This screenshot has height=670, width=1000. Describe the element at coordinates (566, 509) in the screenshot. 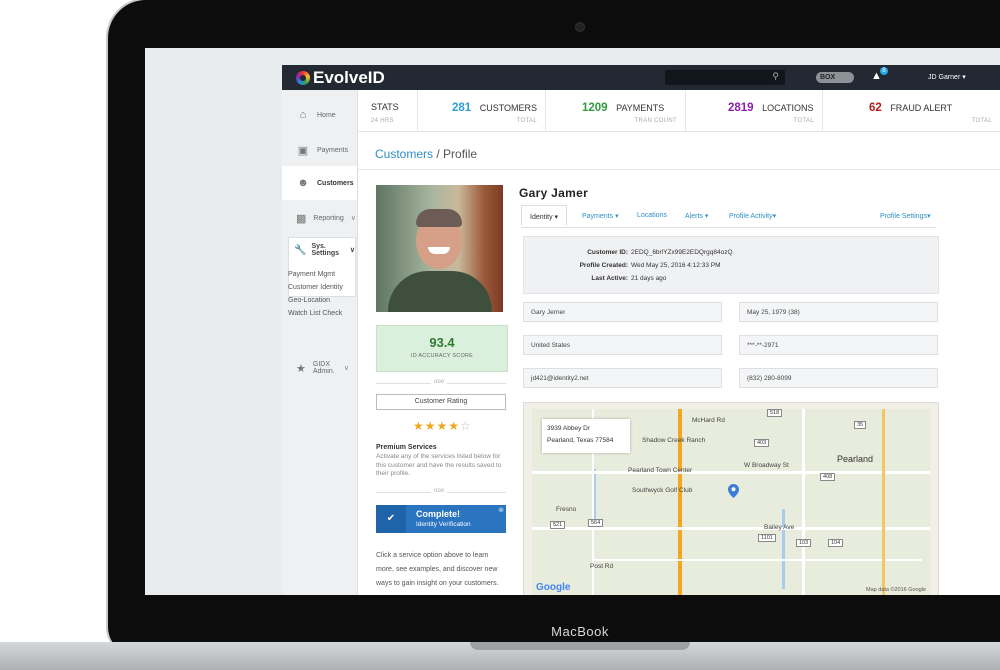

I see `map-label: Fresno` at that location.